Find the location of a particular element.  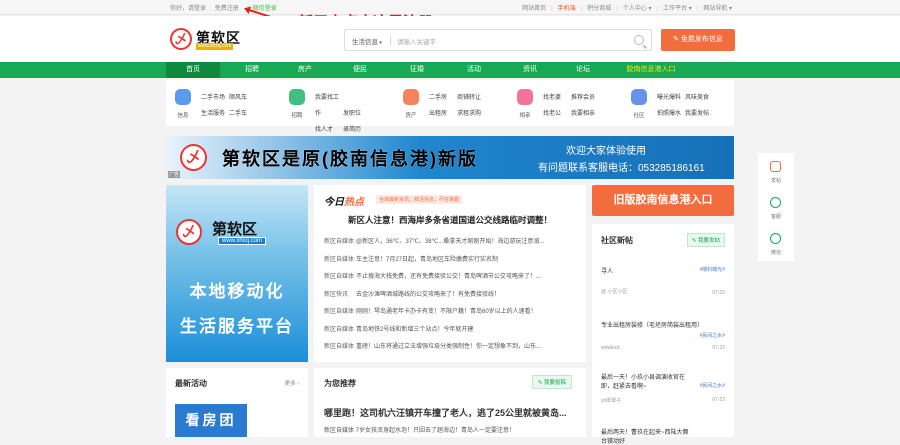

promo-line1: 本地移动化 is located at coordinates (237, 291).